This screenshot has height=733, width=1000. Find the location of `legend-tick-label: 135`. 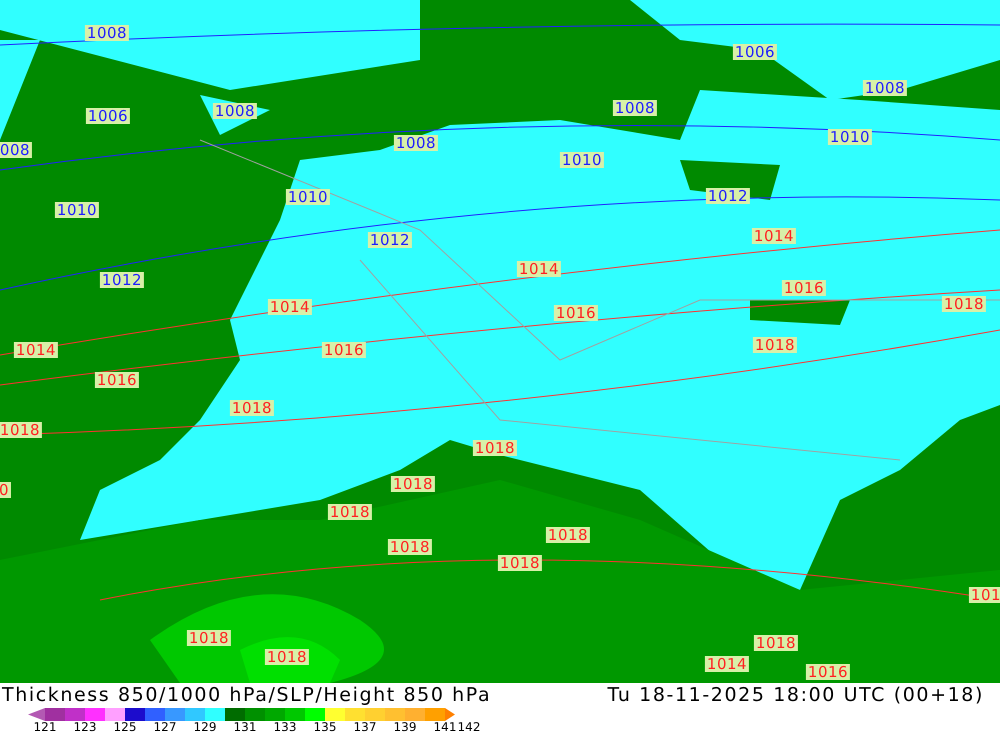

legend-tick-label: 135 is located at coordinates (325, 727).